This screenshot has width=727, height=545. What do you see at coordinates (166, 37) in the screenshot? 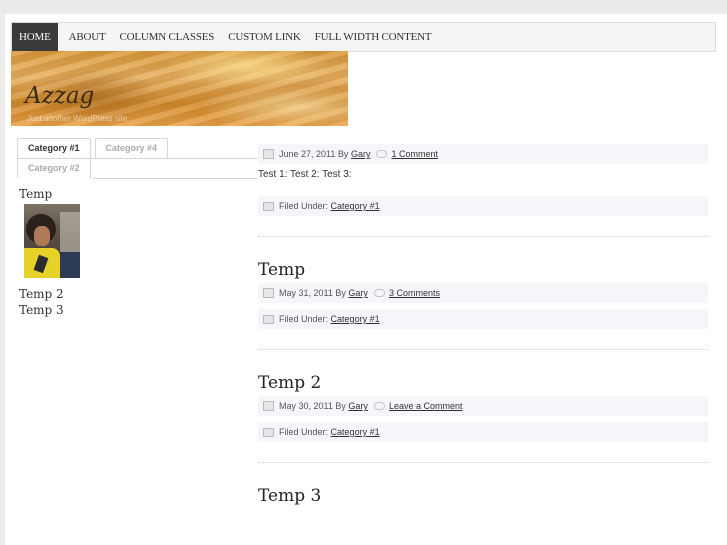
I see `nav-item-column-classes: COLUMN CLASSES` at bounding box center [166, 37].